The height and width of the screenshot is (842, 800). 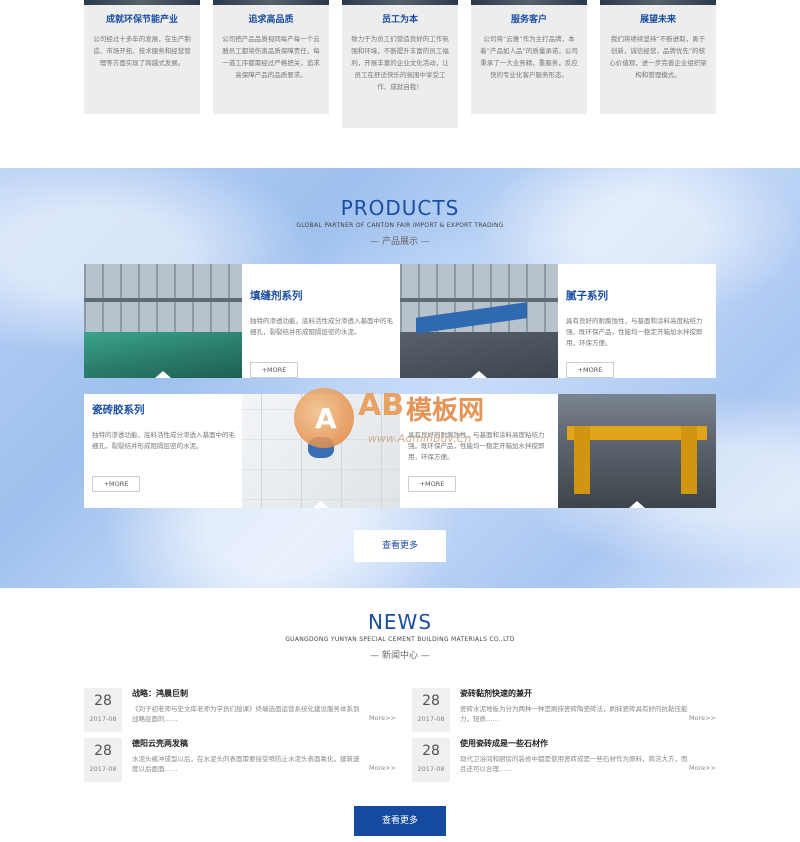 What do you see at coordinates (118, 409) in the screenshot?
I see `product-title: 瓷砖胶系列` at bounding box center [118, 409].